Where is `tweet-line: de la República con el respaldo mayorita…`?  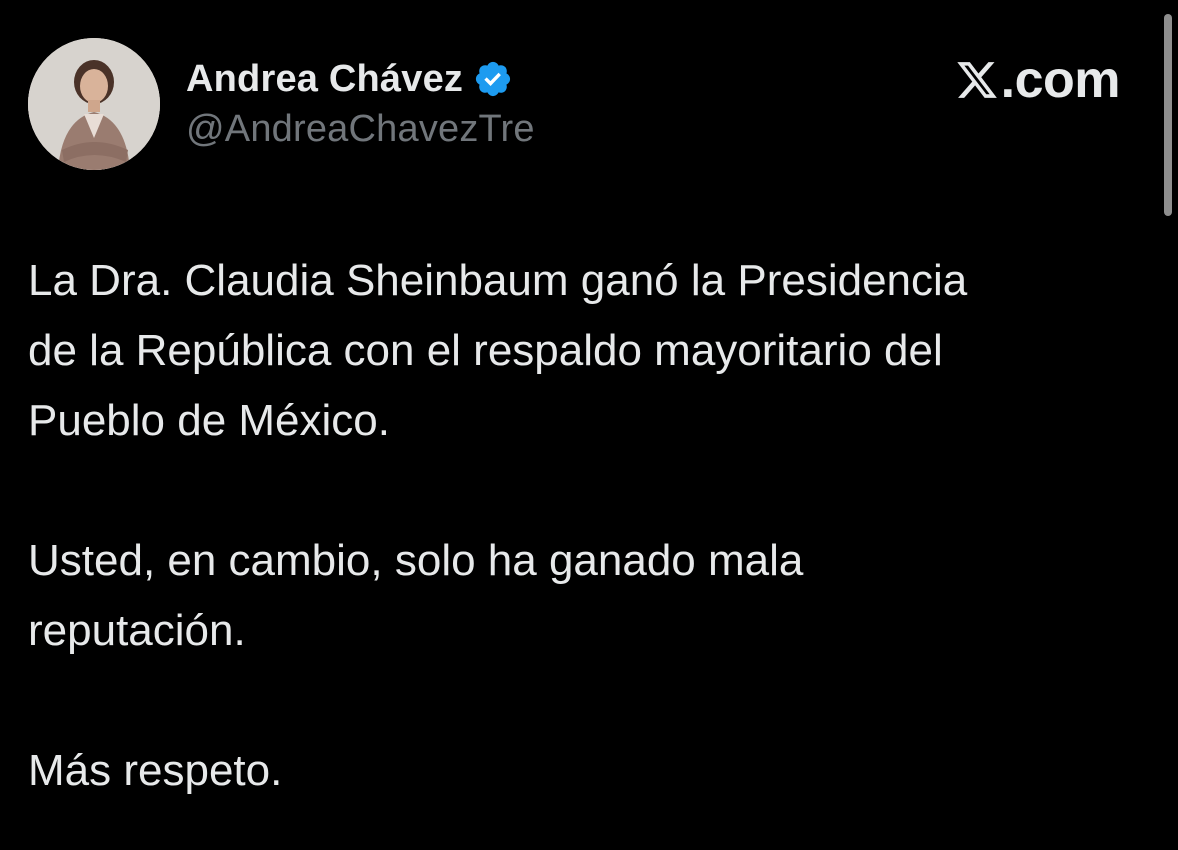 tweet-line: de la República con el respaldo mayorita… is located at coordinates (485, 350).